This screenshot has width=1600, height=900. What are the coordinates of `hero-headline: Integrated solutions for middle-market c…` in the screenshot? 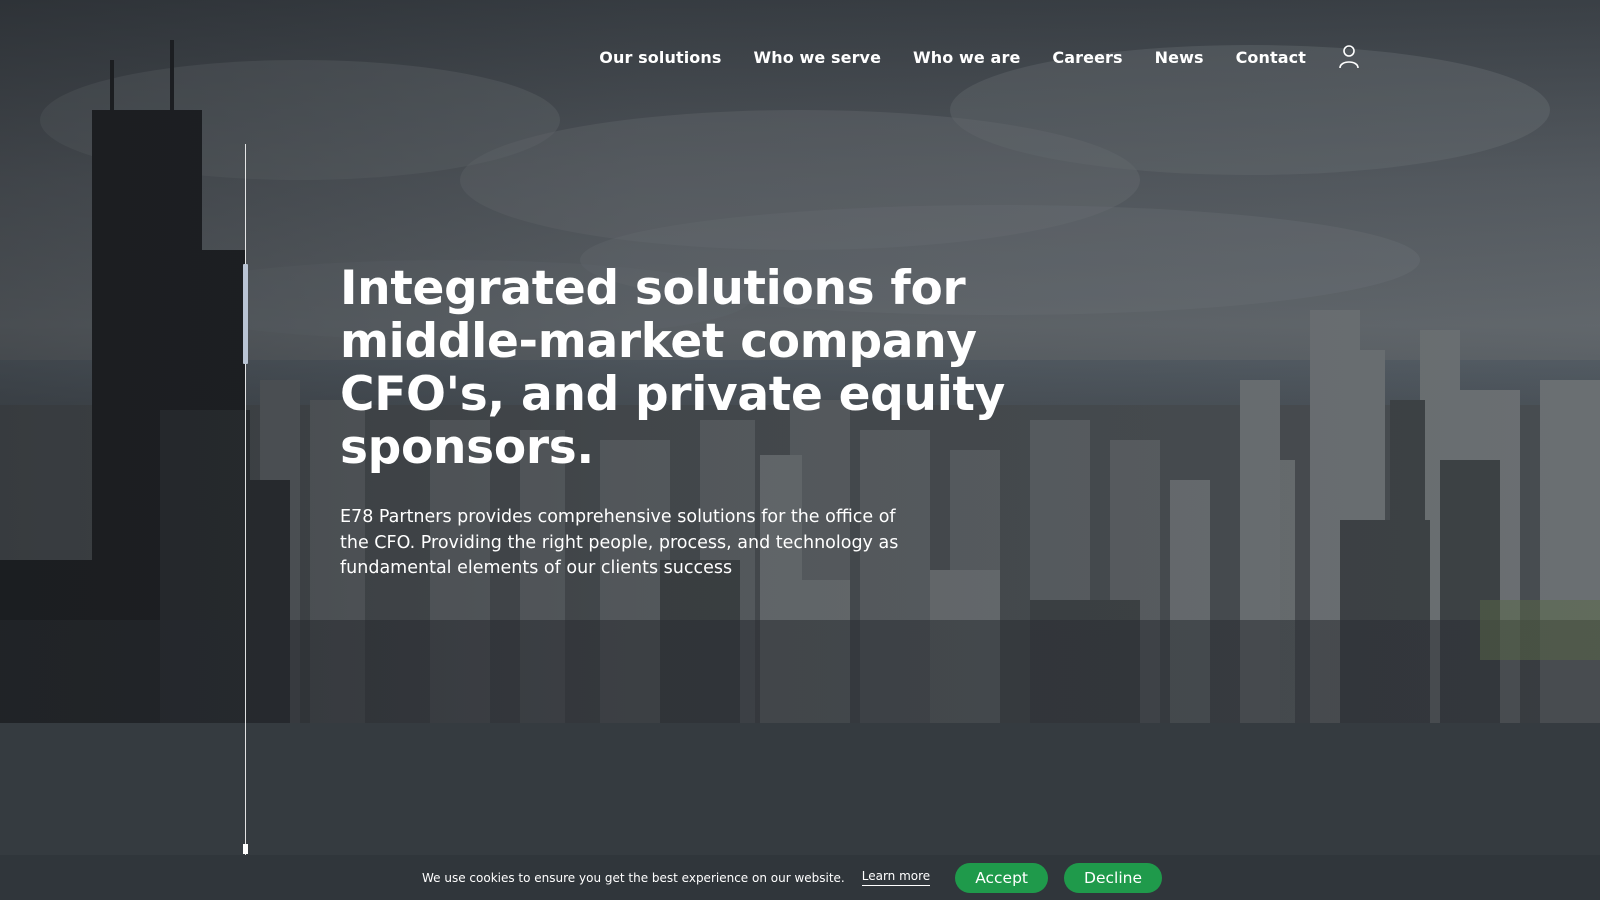 It's located at (673, 368).